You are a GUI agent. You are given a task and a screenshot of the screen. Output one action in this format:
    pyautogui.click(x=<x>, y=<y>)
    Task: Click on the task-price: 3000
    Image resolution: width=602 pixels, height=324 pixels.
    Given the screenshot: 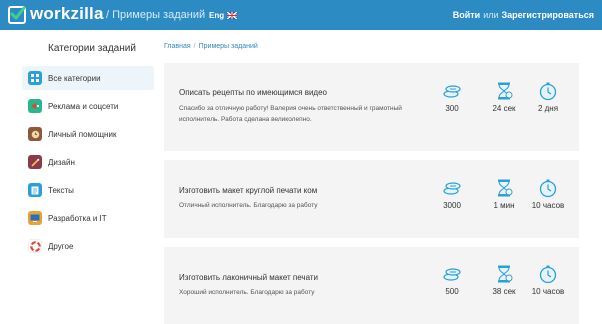 What is the action you would take?
    pyautogui.click(x=452, y=194)
    